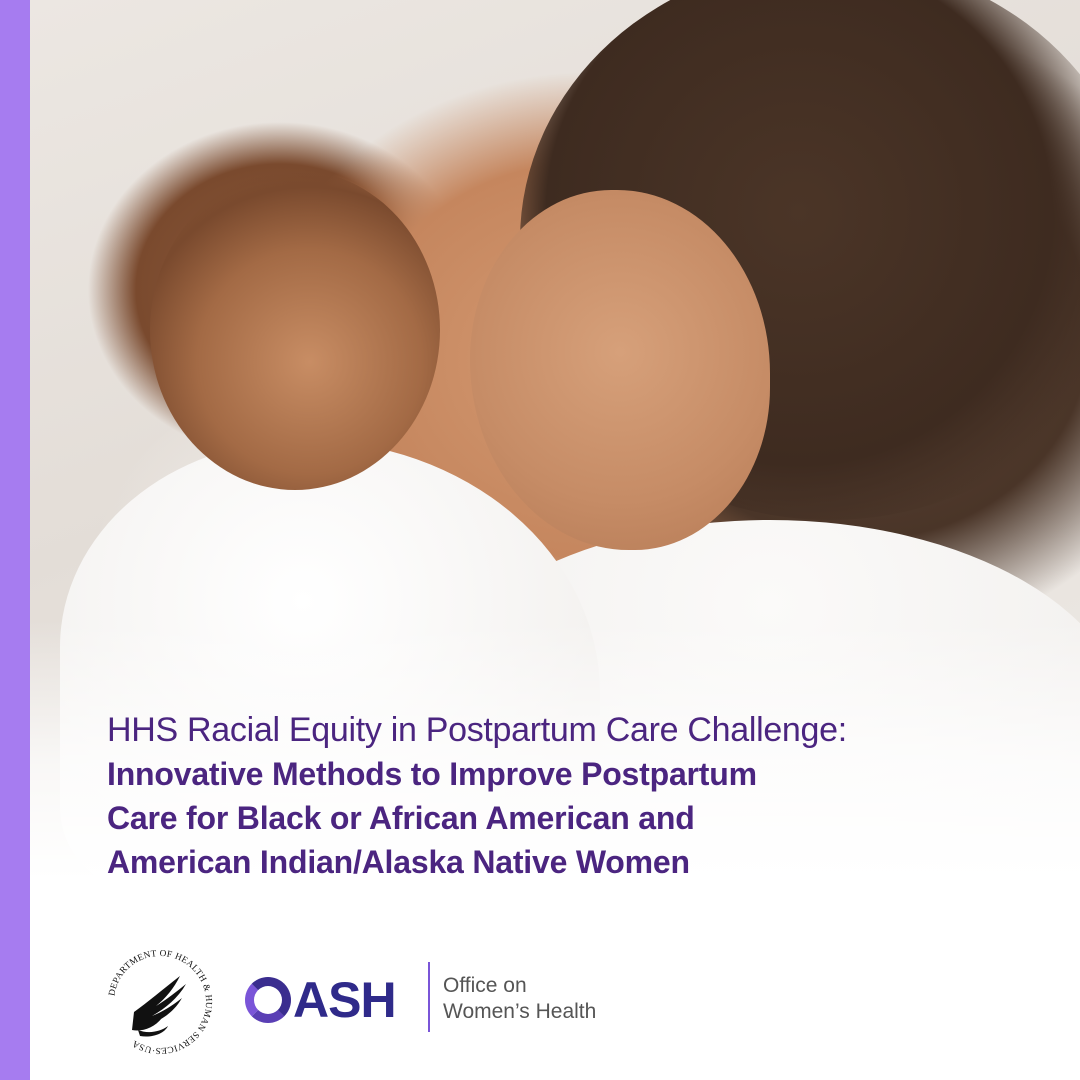  What do you see at coordinates (485, 985) in the screenshot?
I see `owh-line-1: Office on` at bounding box center [485, 985].